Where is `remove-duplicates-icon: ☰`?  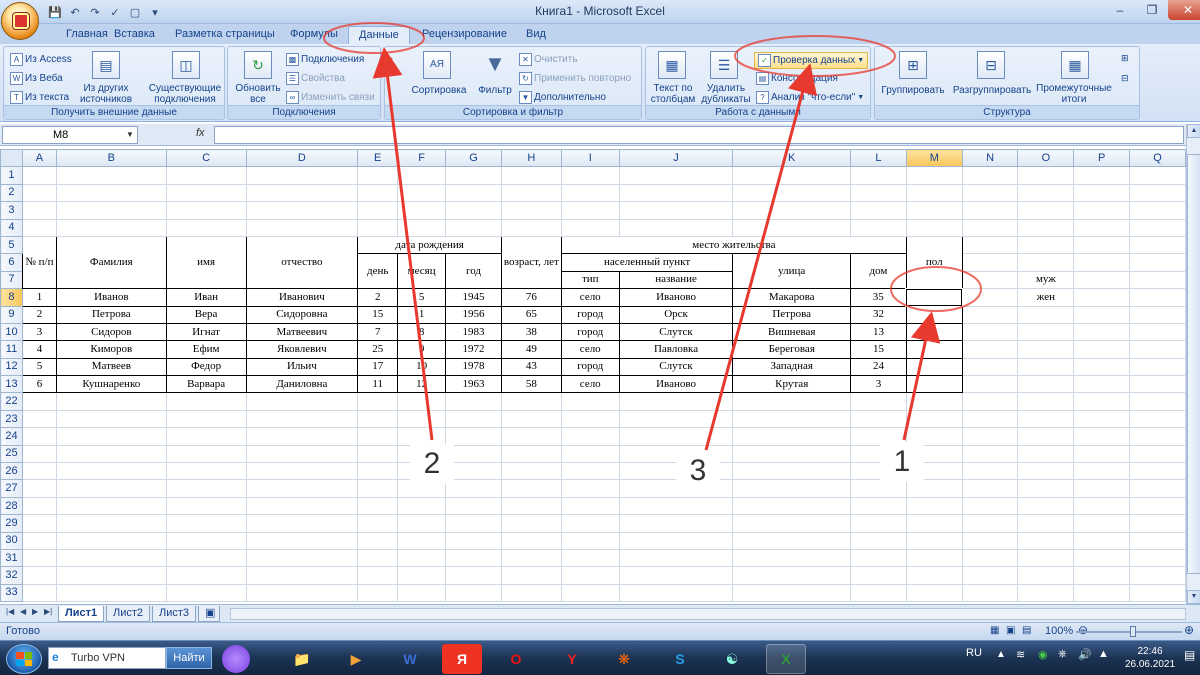 remove-duplicates-icon: ☰ is located at coordinates (724, 65).